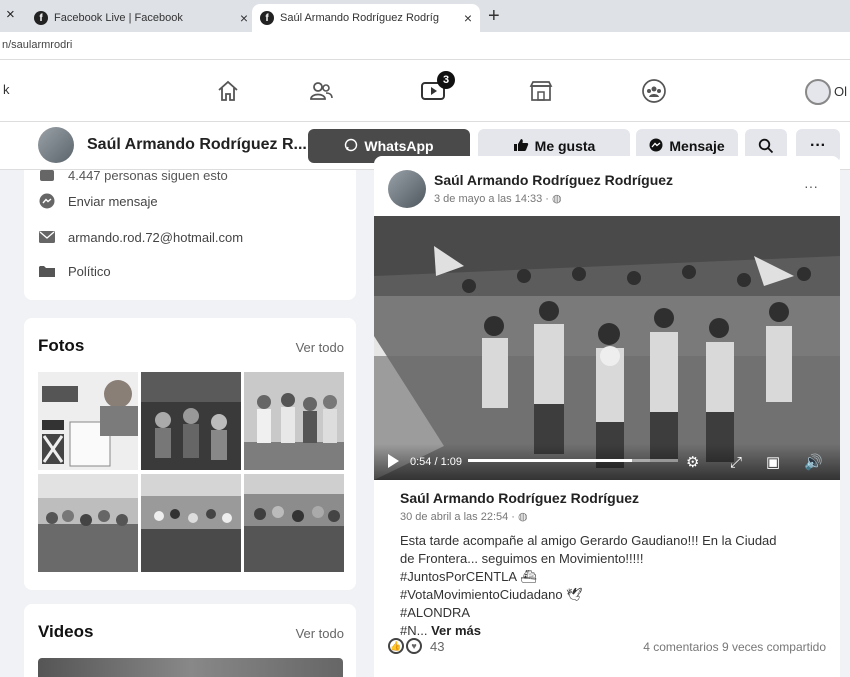 The width and height of the screenshot is (850, 677). I want to click on followers-icon, so click(47, 175).